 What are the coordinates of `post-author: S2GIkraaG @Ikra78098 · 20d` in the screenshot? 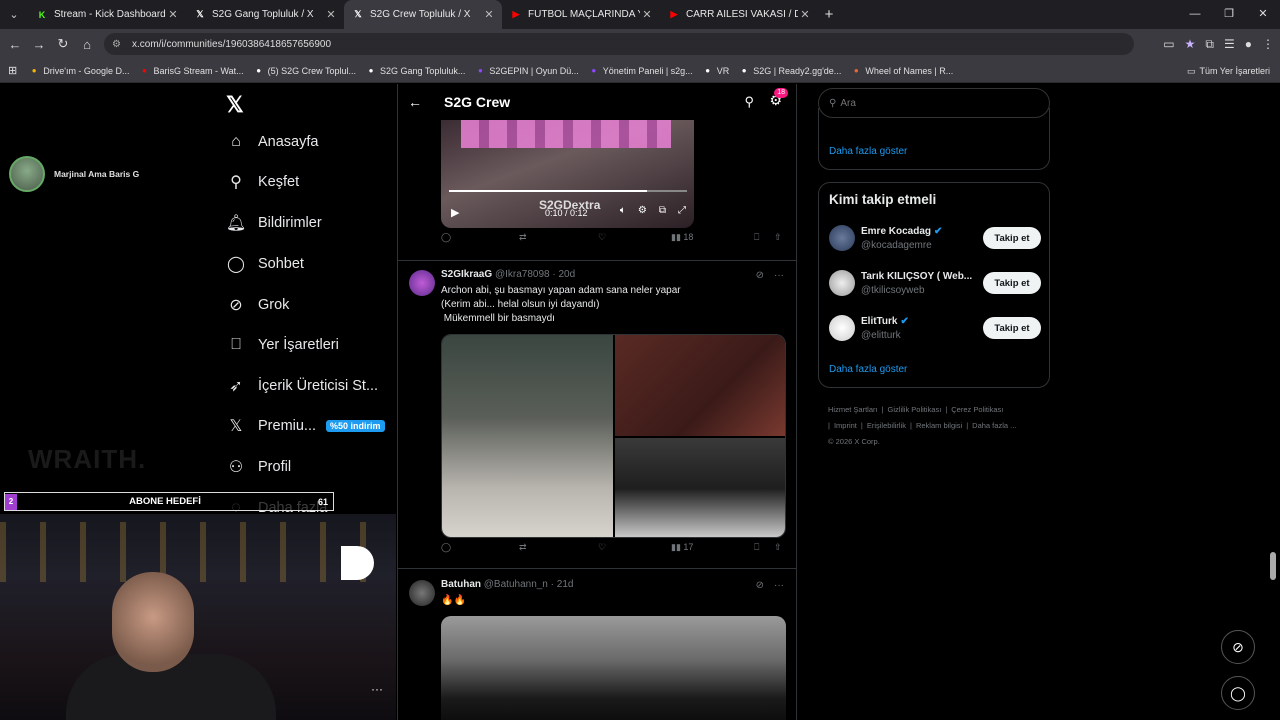 It's located at (508, 274).